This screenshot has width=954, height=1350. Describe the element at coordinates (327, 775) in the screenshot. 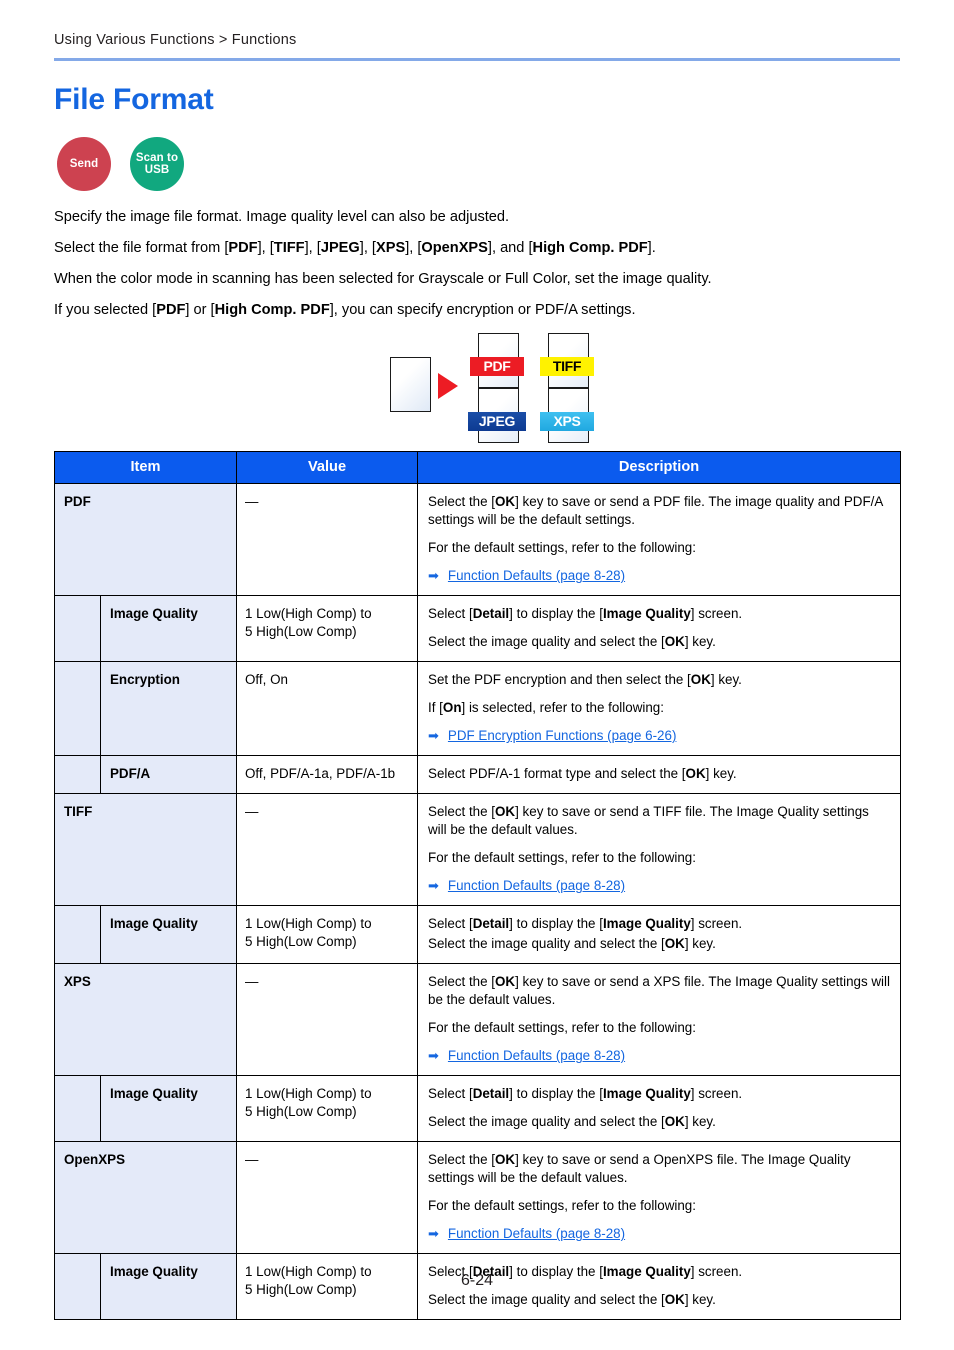

I see `row-value: Off, PDF/A-1a, PDF/A-1b` at that location.